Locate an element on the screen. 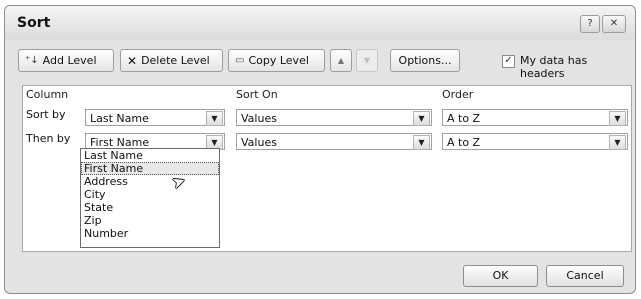 Image resolution: width=641 pixels, height=299 pixels. copy-icon: ▭ is located at coordinates (240, 60).